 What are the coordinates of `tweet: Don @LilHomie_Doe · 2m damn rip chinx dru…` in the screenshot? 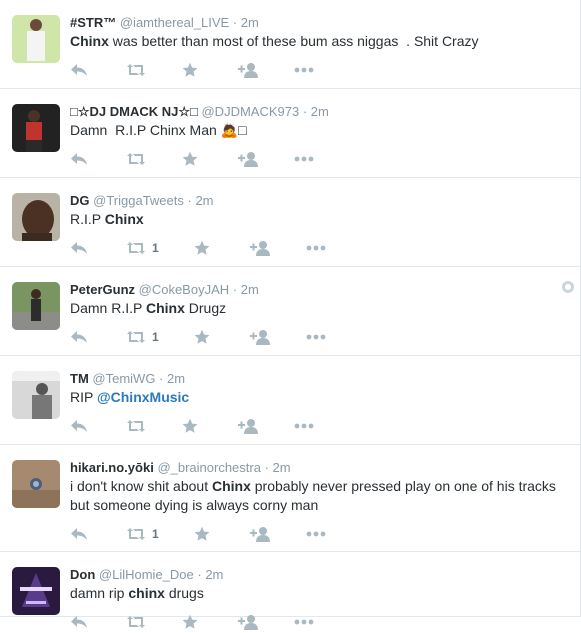 It's located at (290, 591).